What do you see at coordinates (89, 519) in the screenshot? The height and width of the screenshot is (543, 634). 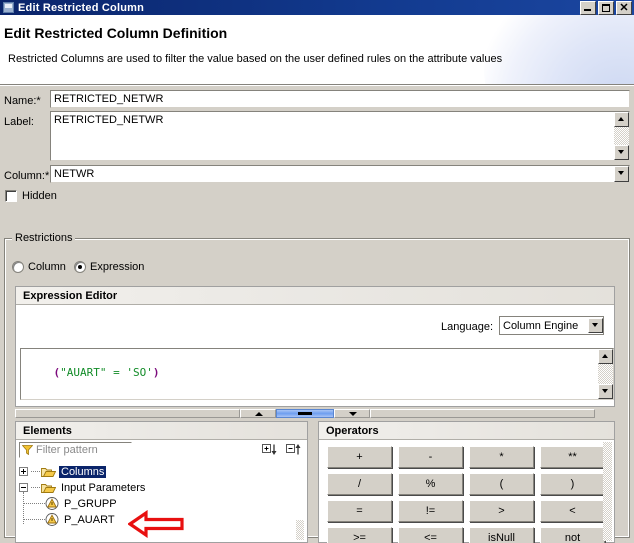 I see `tree-label-p-auart: P_AUART` at bounding box center [89, 519].